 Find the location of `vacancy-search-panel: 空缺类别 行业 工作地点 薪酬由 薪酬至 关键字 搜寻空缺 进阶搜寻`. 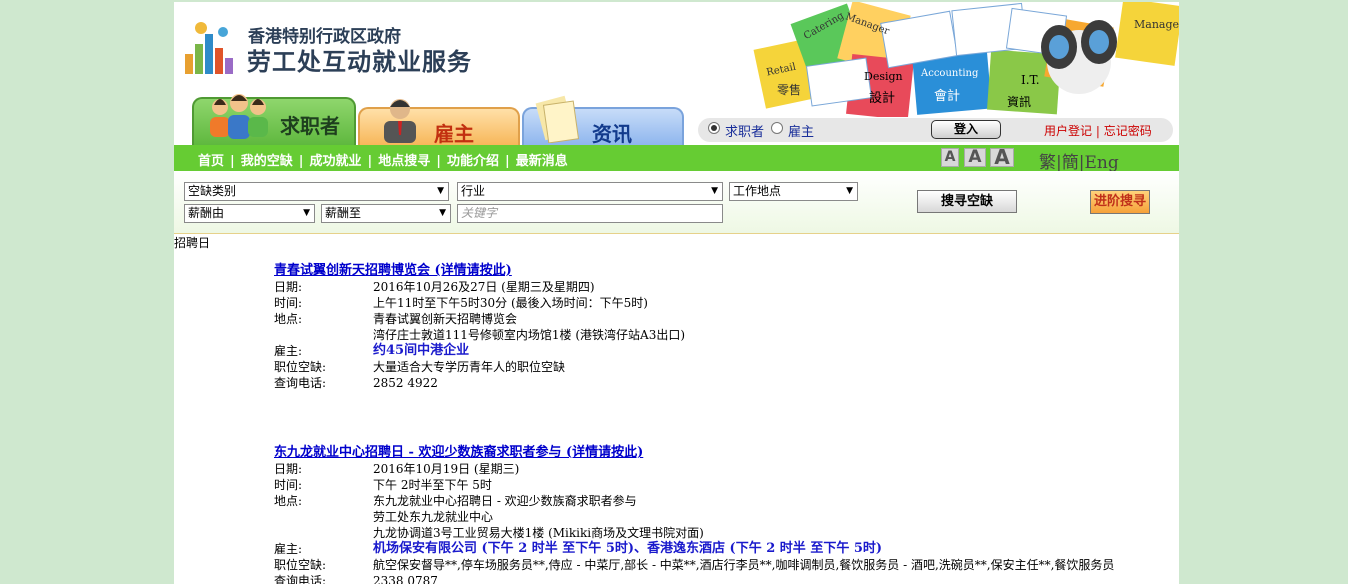

vacancy-search-panel: 空缺类别 行业 工作地点 薪酬由 薪酬至 关键字 搜寻空缺 进阶搜寻 is located at coordinates (676, 202).